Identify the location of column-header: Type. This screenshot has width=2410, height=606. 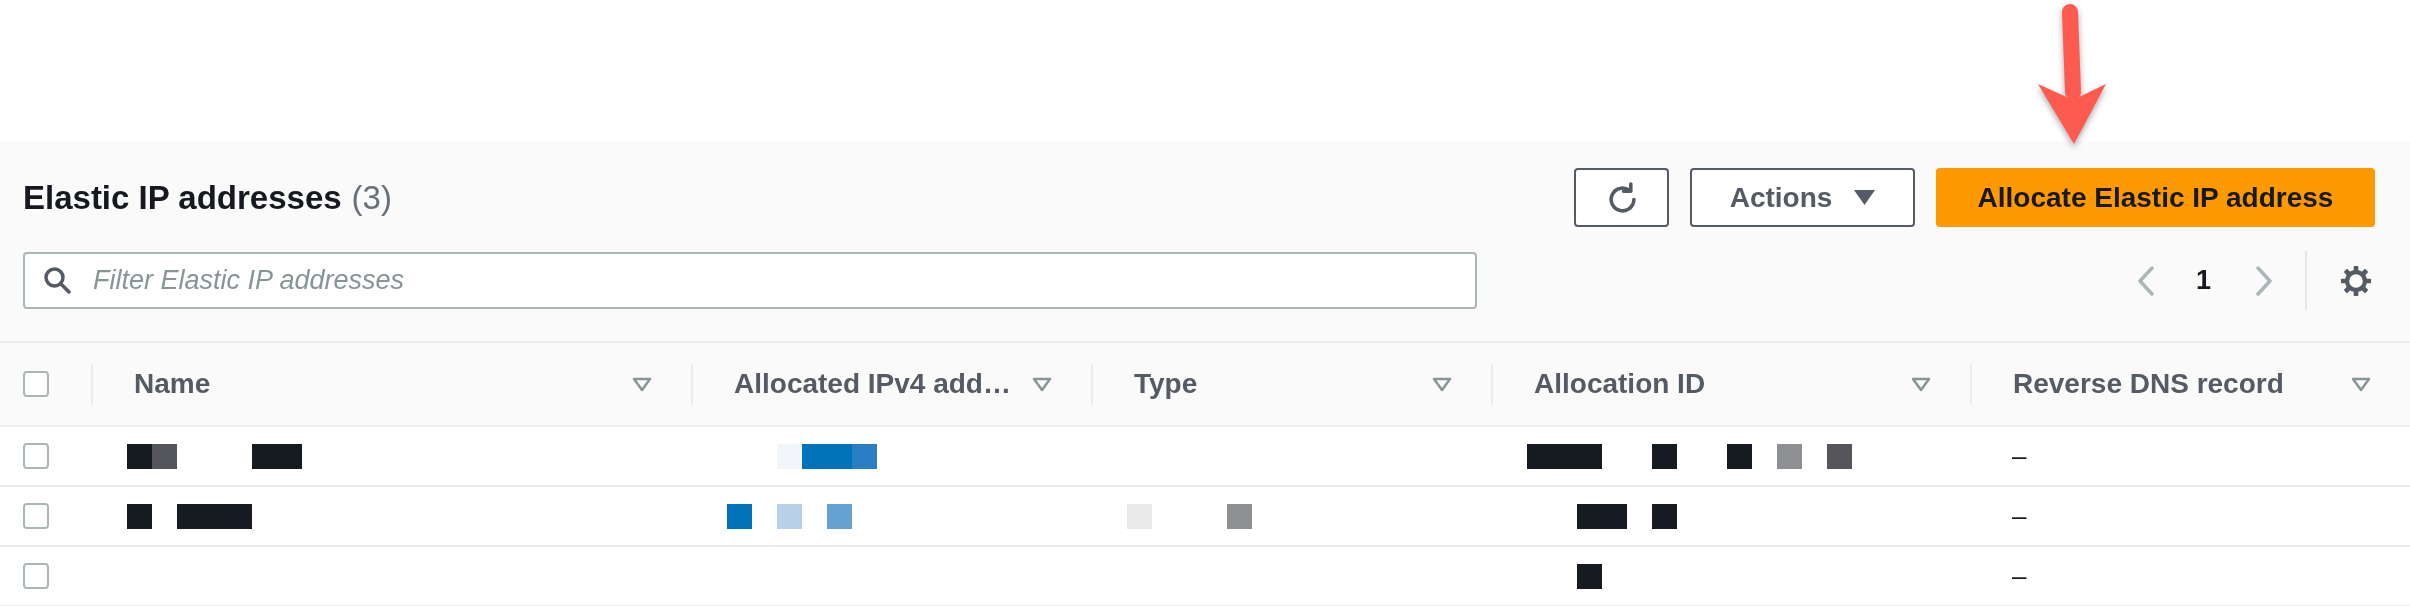
(1166, 384).